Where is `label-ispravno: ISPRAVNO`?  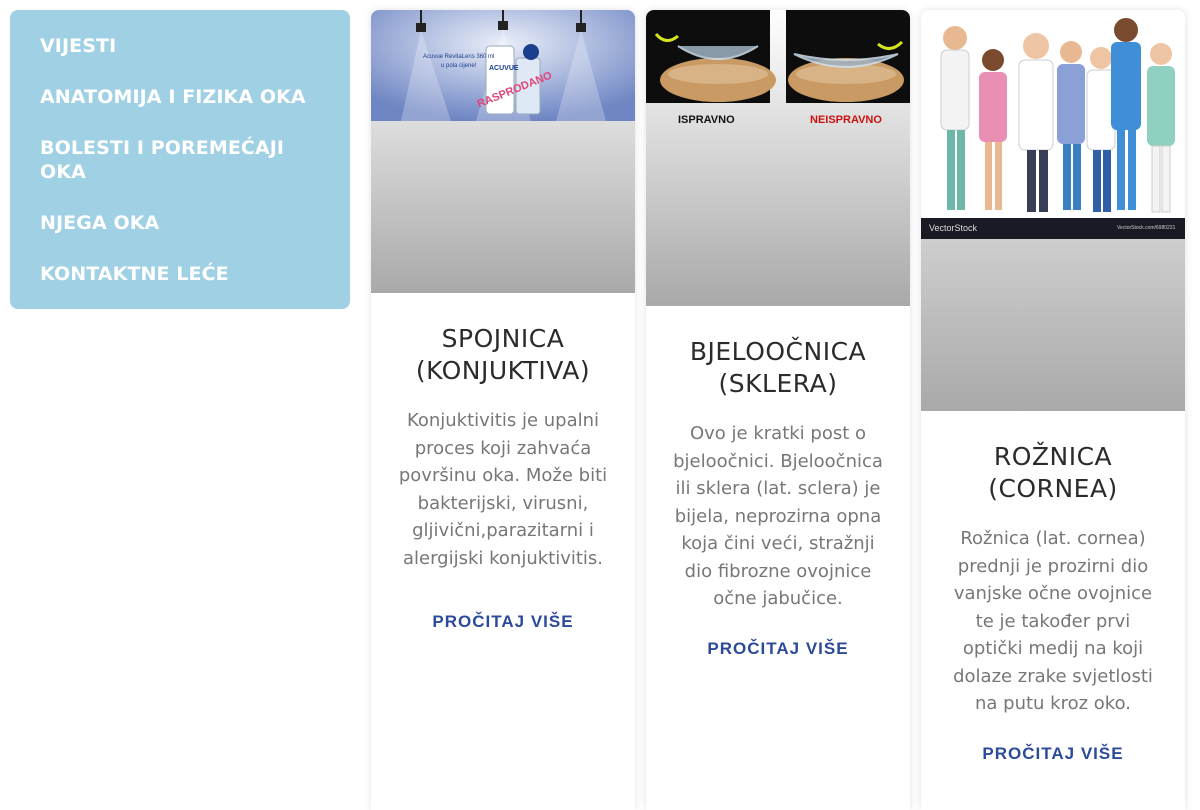
label-ispravno: ISPRAVNO is located at coordinates (706, 120).